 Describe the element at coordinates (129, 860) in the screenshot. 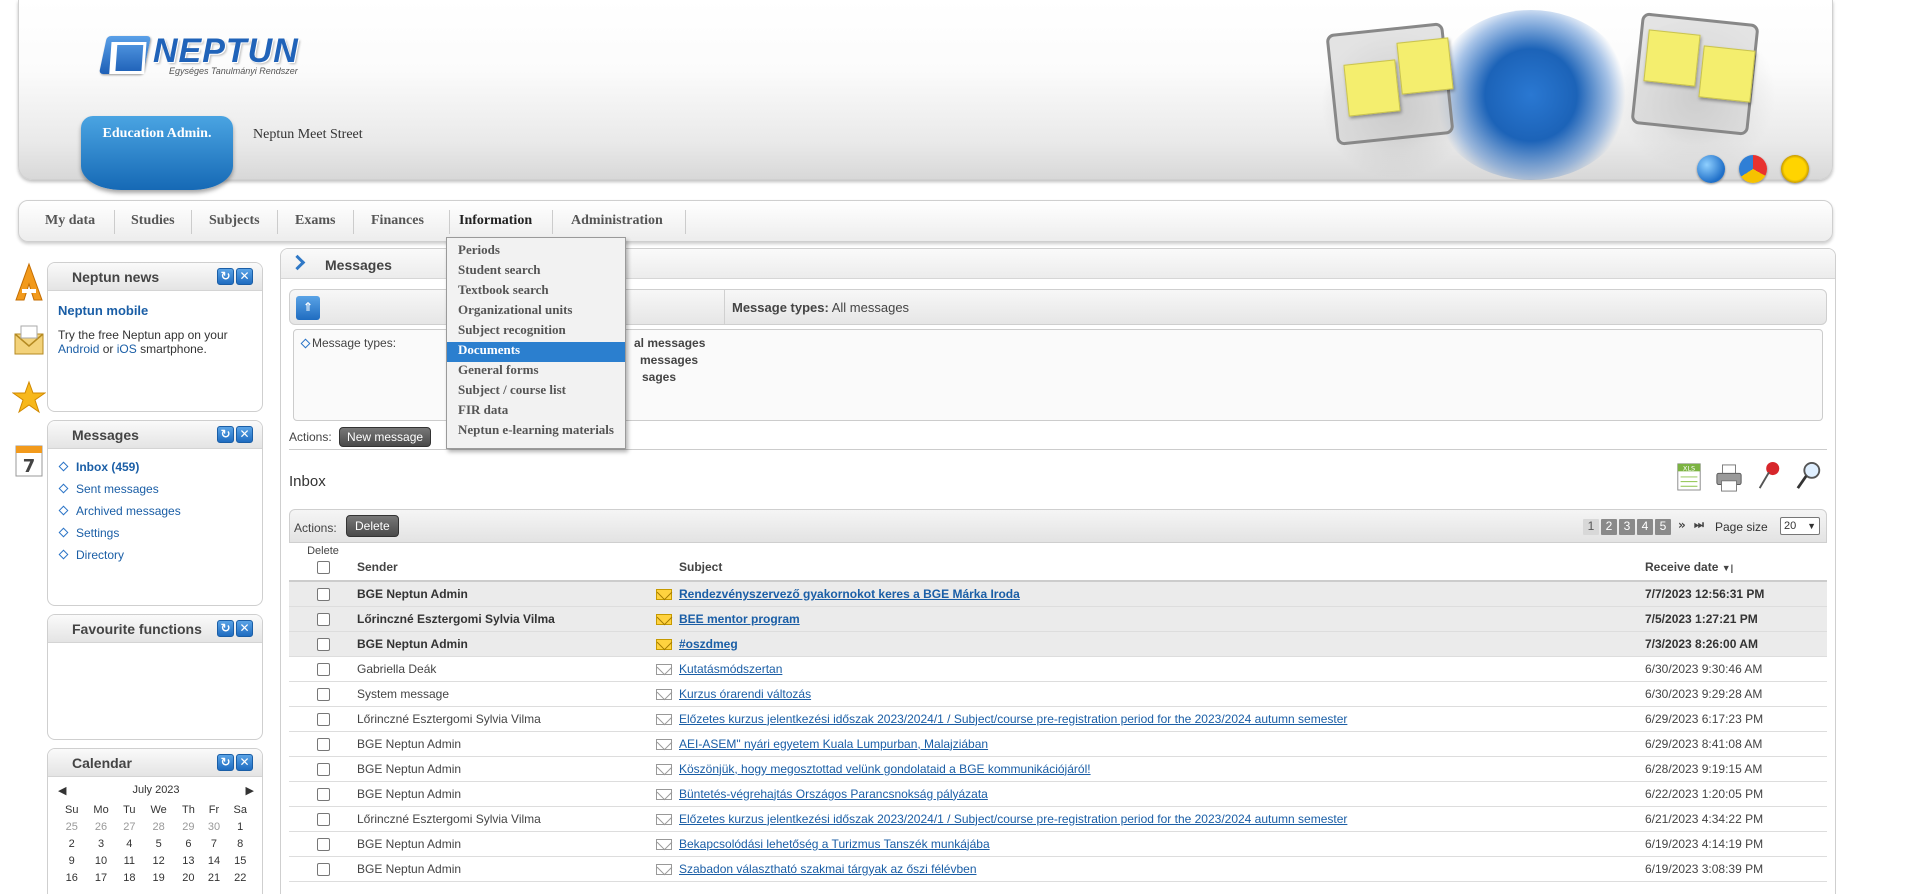

I see `calendar-day: 11` at that location.